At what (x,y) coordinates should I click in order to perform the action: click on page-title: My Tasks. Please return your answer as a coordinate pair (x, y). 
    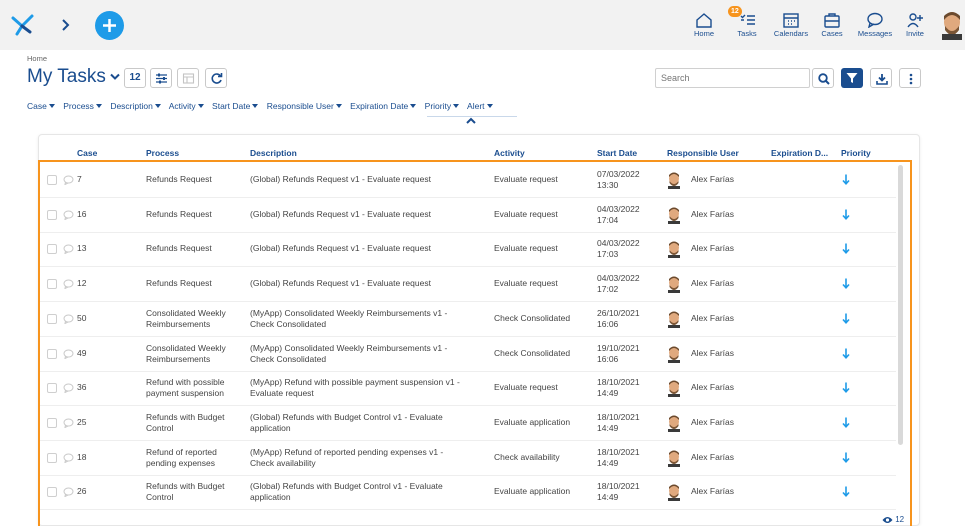
    Looking at the image, I should click on (66, 76).